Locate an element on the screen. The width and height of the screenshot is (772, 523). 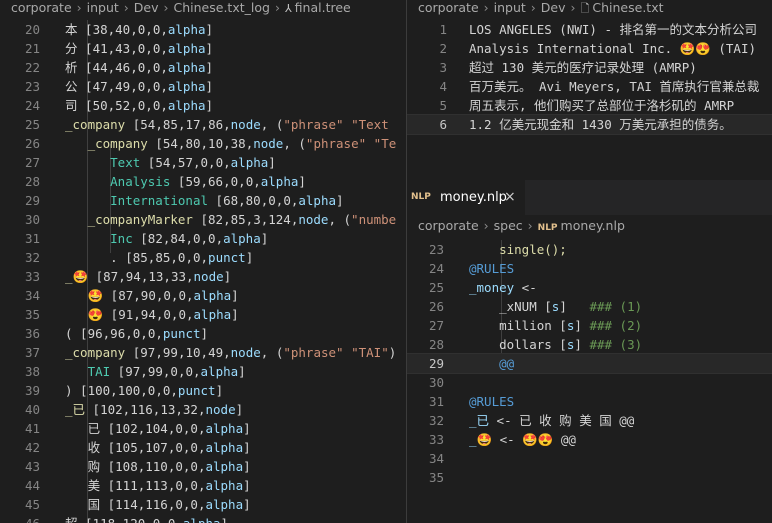
code-line: 21 分 [41,43,0,0,alpha] is located at coordinates (203, 48).